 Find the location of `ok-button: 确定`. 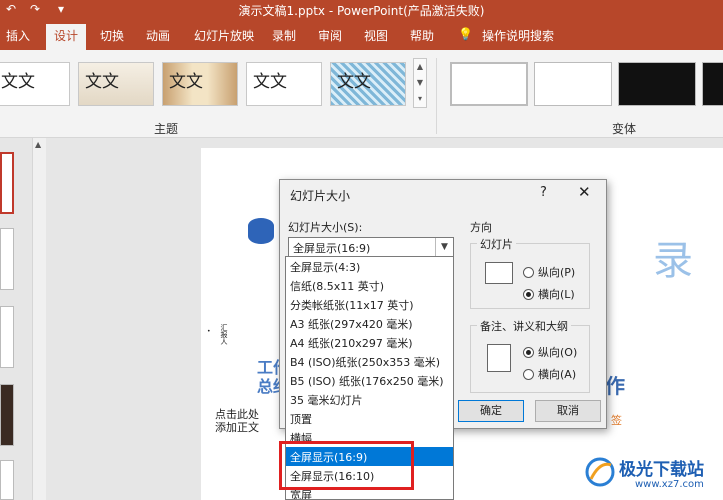

ok-button: 确定 is located at coordinates (491, 411).